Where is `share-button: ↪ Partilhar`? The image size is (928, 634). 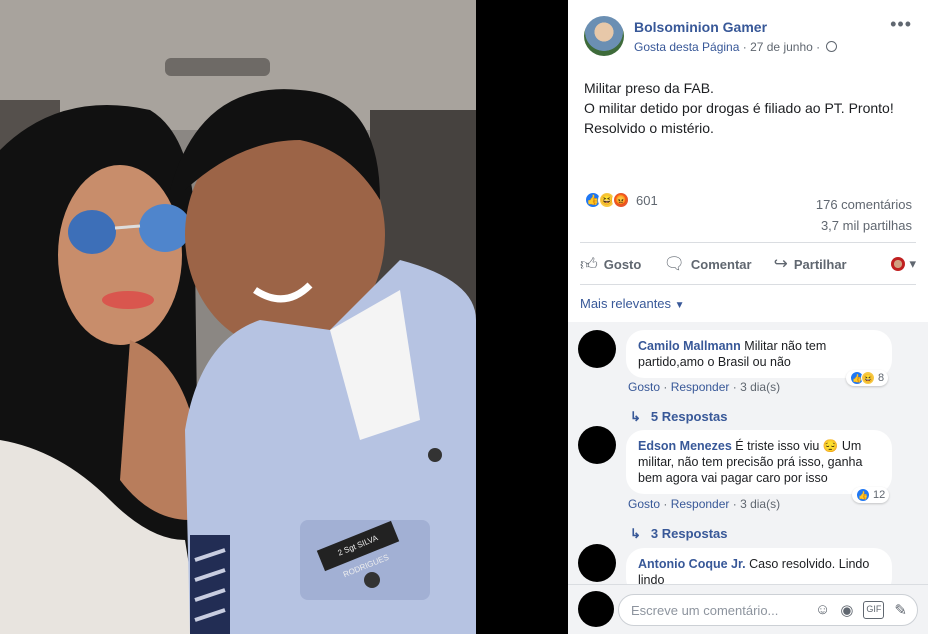 share-button: ↪ Partilhar is located at coordinates (810, 264).